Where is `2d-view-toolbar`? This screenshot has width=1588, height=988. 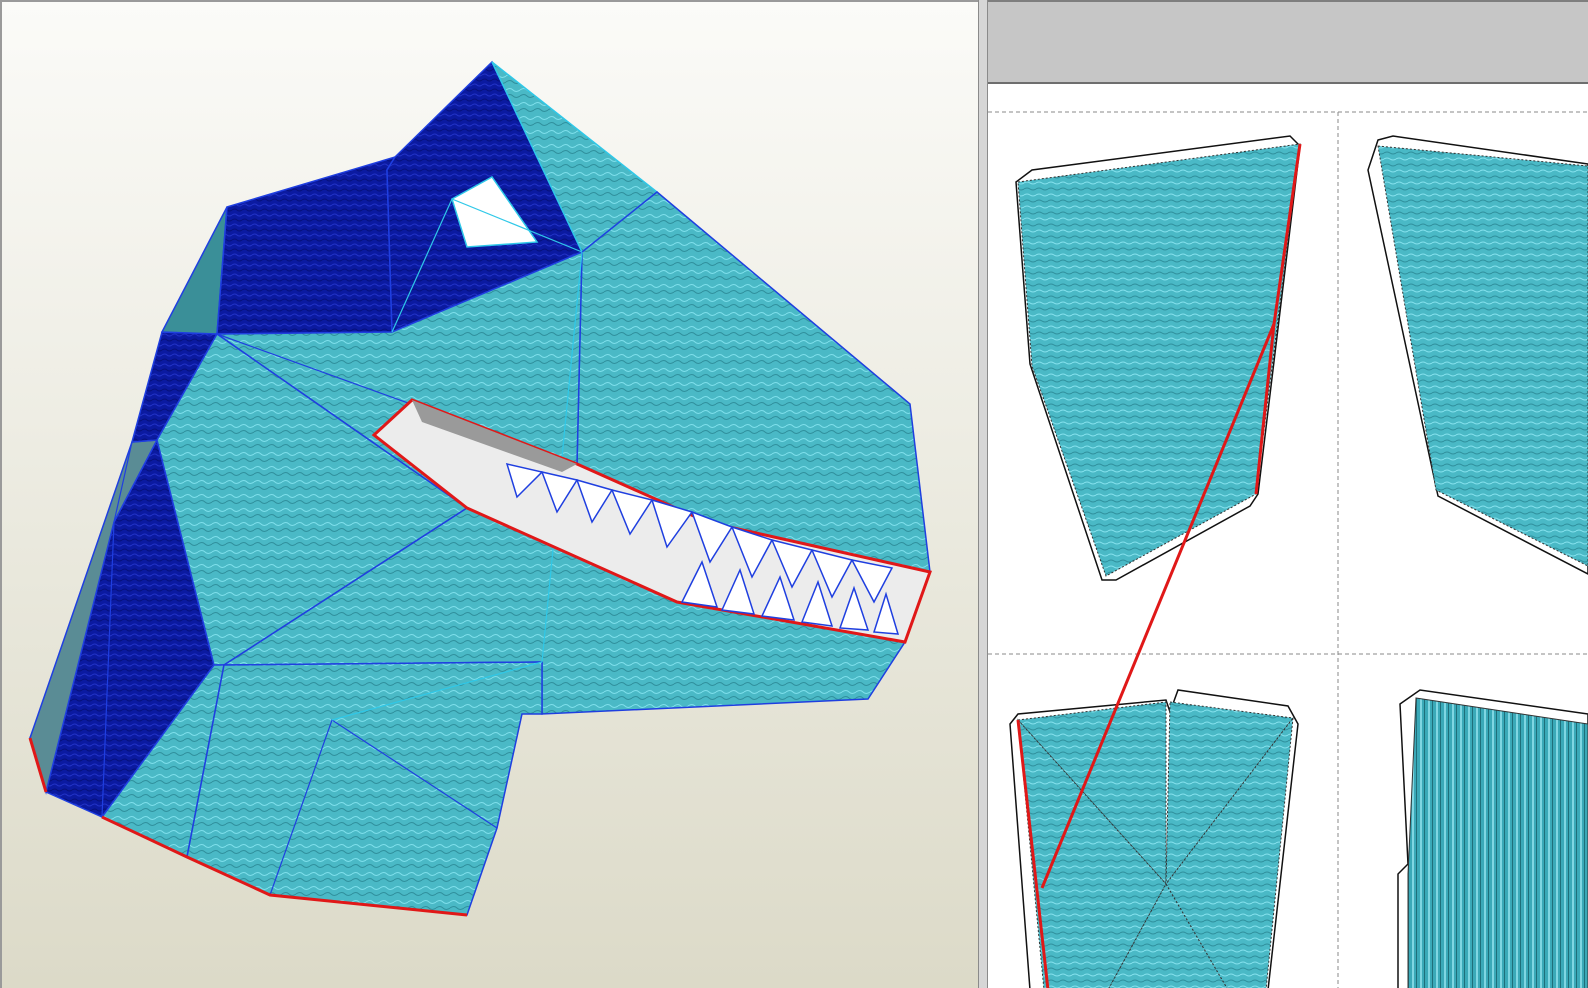 2d-view-toolbar is located at coordinates (1288, 43).